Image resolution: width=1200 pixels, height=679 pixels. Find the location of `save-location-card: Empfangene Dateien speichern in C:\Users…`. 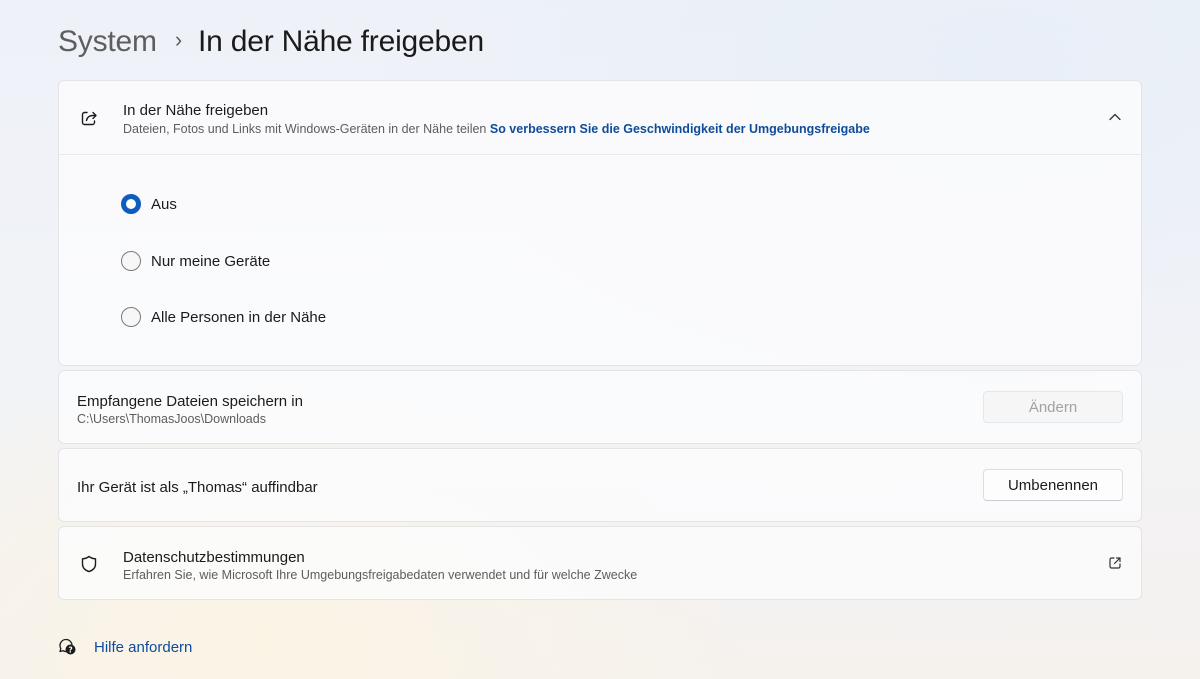

save-location-card: Empfangene Dateien speichern in C:\Users… is located at coordinates (600, 407).